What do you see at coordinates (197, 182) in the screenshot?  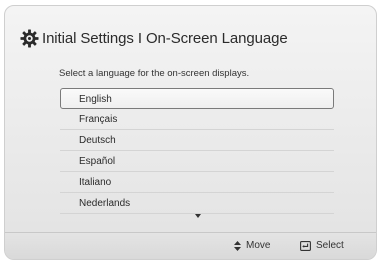 I see `language-option-italiano: Italiano` at bounding box center [197, 182].